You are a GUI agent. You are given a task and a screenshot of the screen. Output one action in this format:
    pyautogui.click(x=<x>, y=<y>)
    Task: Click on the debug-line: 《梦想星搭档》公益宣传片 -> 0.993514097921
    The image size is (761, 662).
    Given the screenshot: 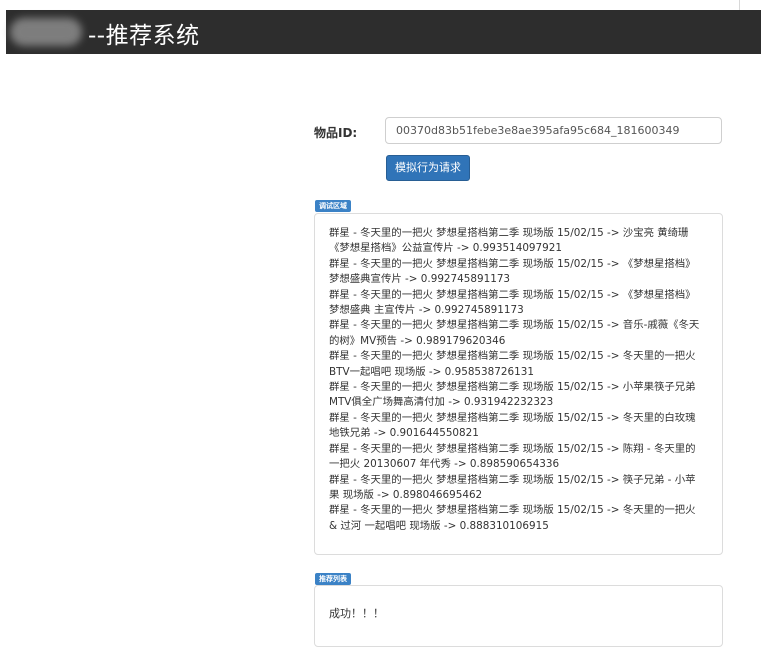 What is the action you would take?
    pyautogui.click(x=445, y=248)
    